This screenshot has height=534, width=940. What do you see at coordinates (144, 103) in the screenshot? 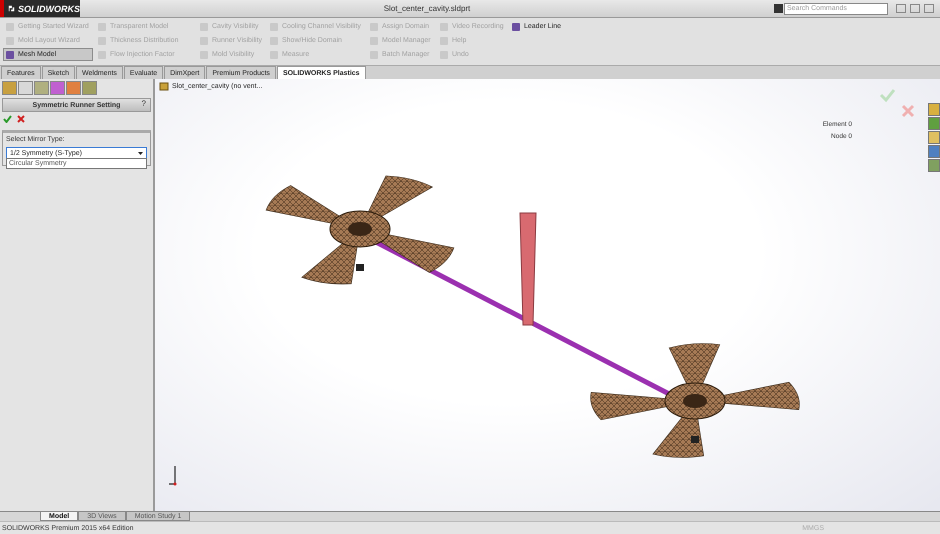
I see `help-mark: ?` at bounding box center [144, 103].